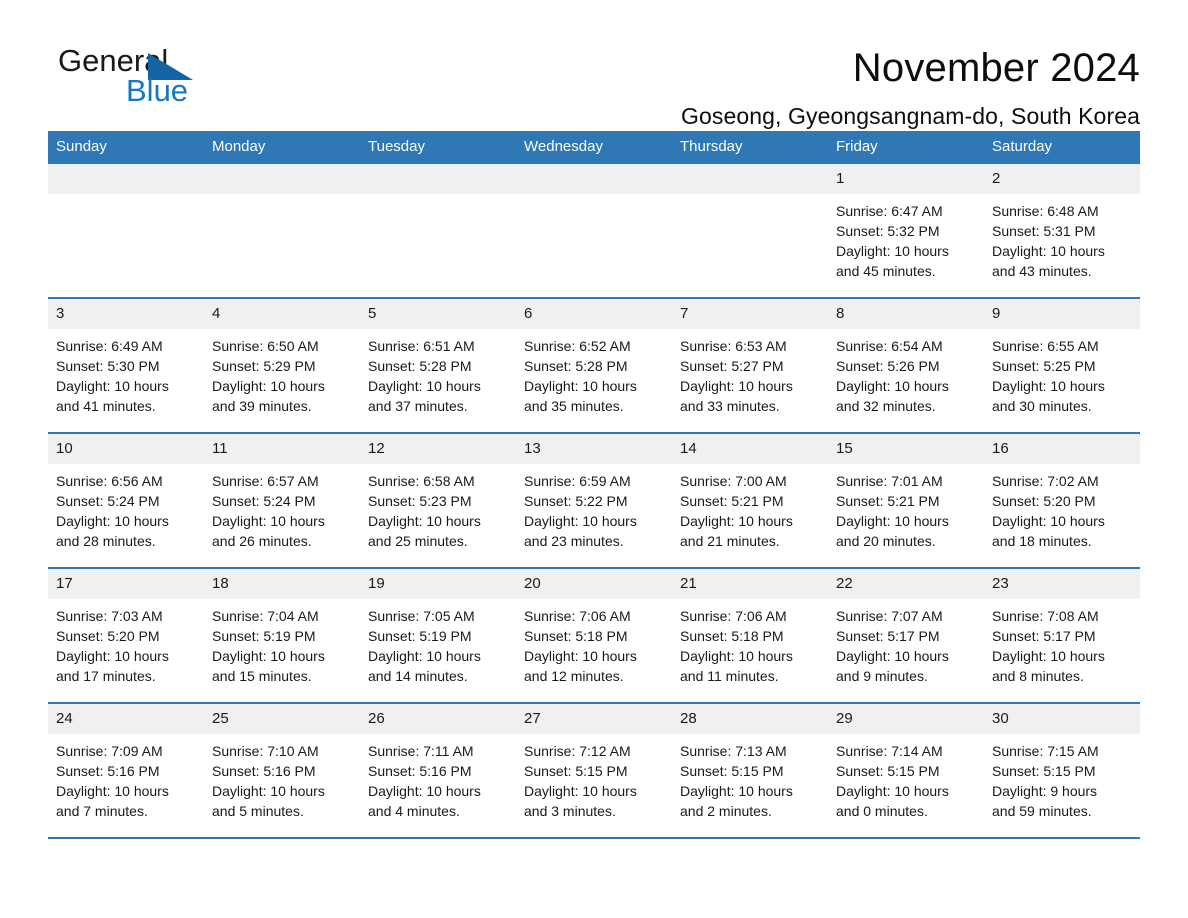 The width and height of the screenshot is (1188, 918). I want to click on day-number: 2, so click(1062, 179).